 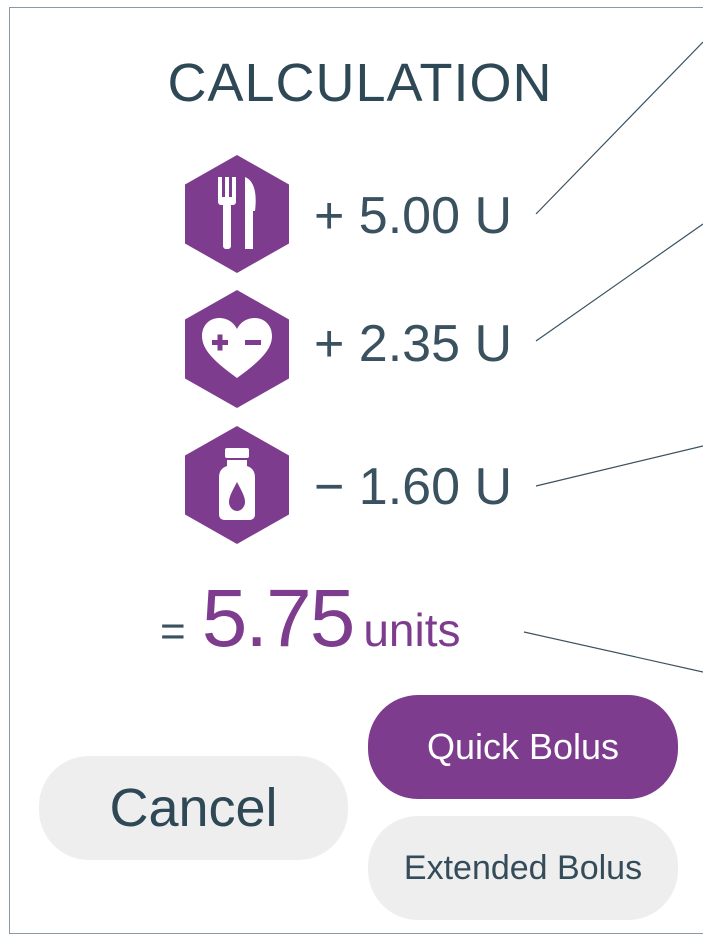 What do you see at coordinates (523, 747) in the screenshot?
I see `quick-bolus-button: Quick Bolus` at bounding box center [523, 747].